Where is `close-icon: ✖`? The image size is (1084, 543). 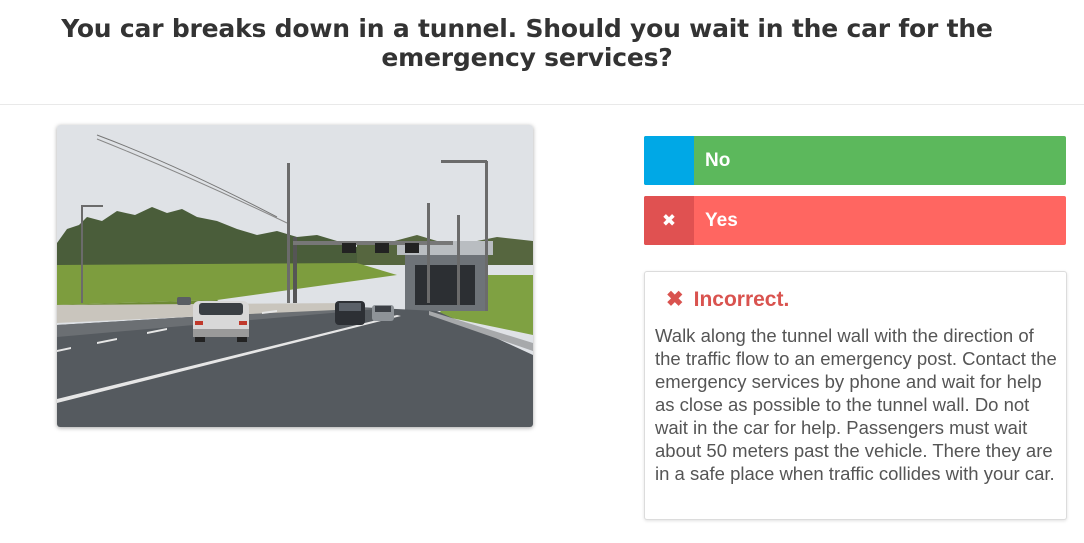 close-icon: ✖ is located at coordinates (669, 220).